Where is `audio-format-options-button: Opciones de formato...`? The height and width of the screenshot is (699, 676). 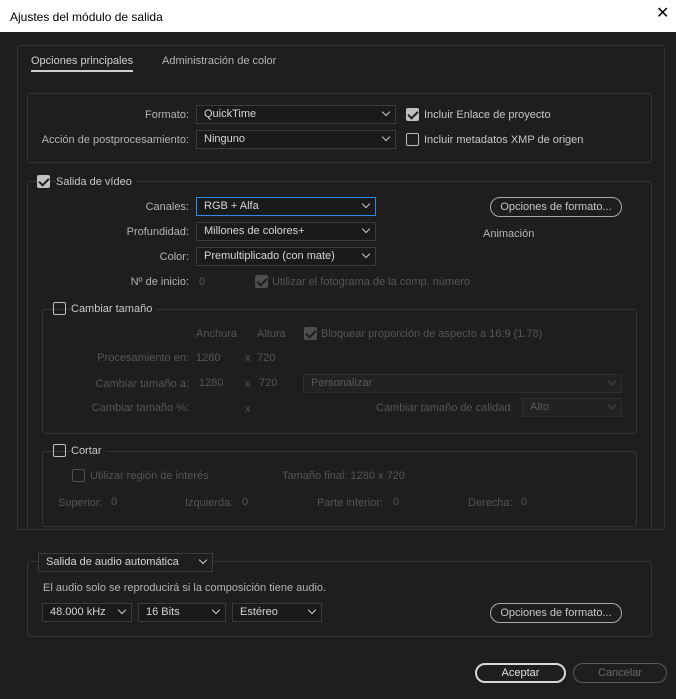
audio-format-options-button: Opciones de formato... is located at coordinates (556, 613).